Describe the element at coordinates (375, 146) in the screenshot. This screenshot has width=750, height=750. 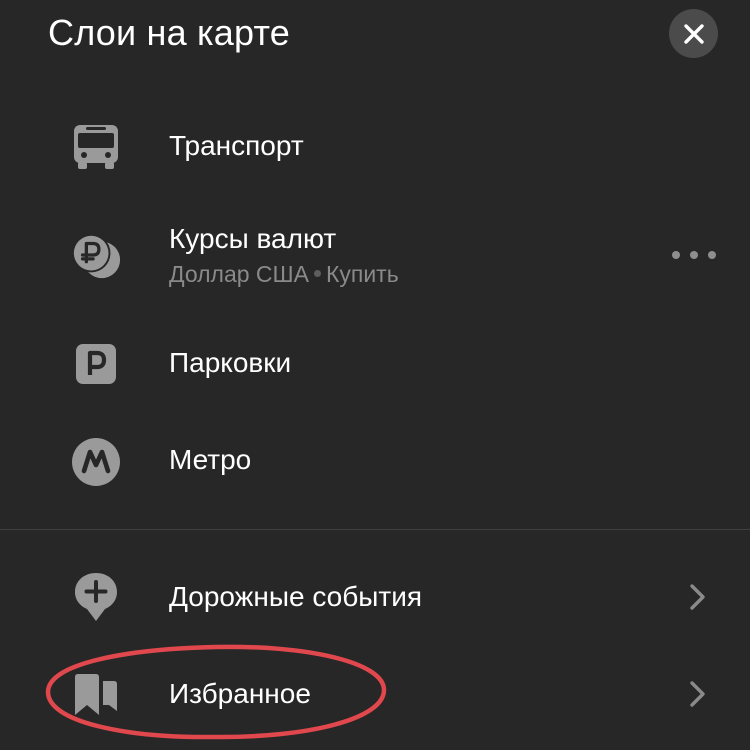
I see `layer-item-transport: Транспорт` at that location.